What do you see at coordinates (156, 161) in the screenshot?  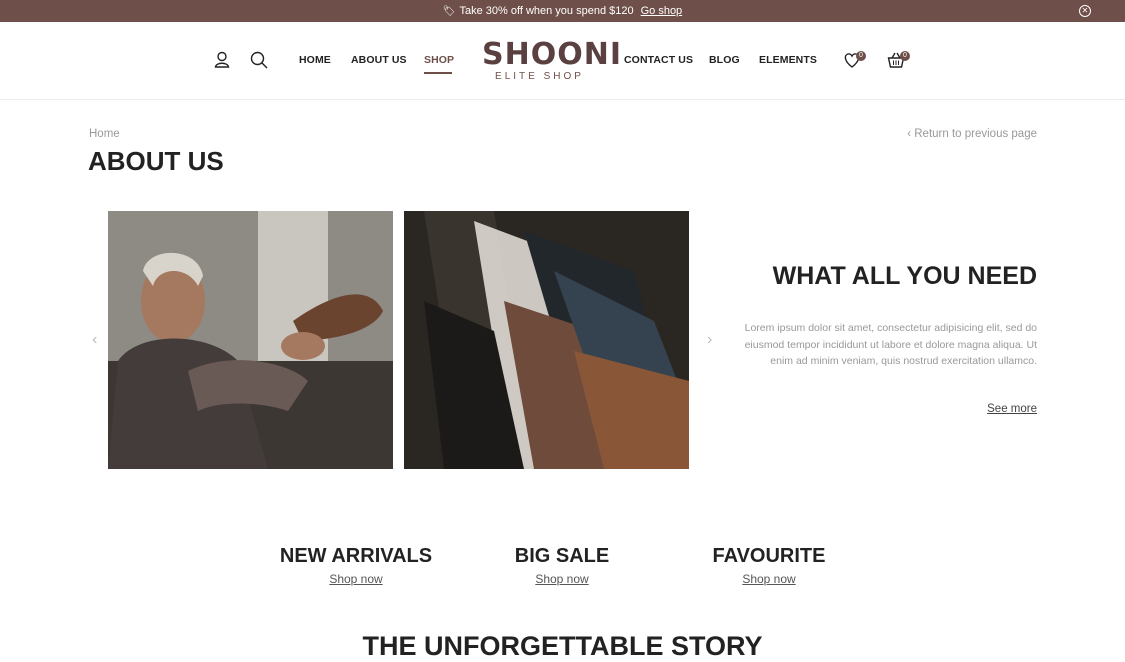 I see `page-title: ABOUT US` at bounding box center [156, 161].